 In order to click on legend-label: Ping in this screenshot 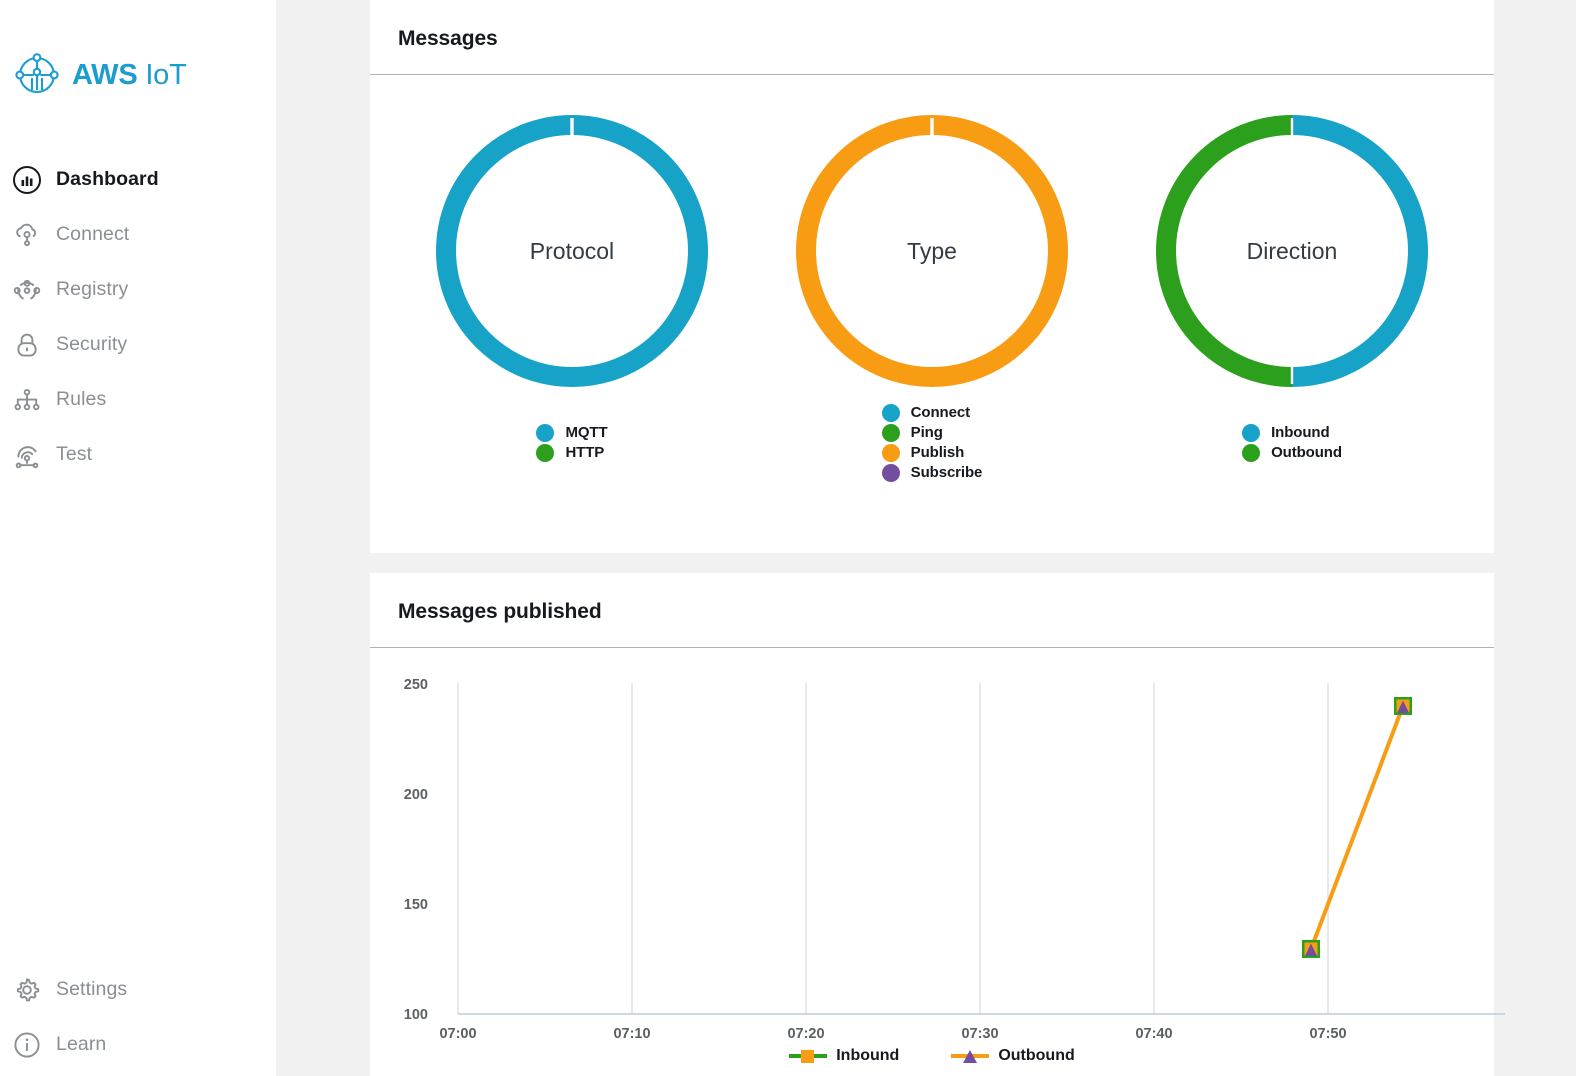, I will do `click(926, 432)`.